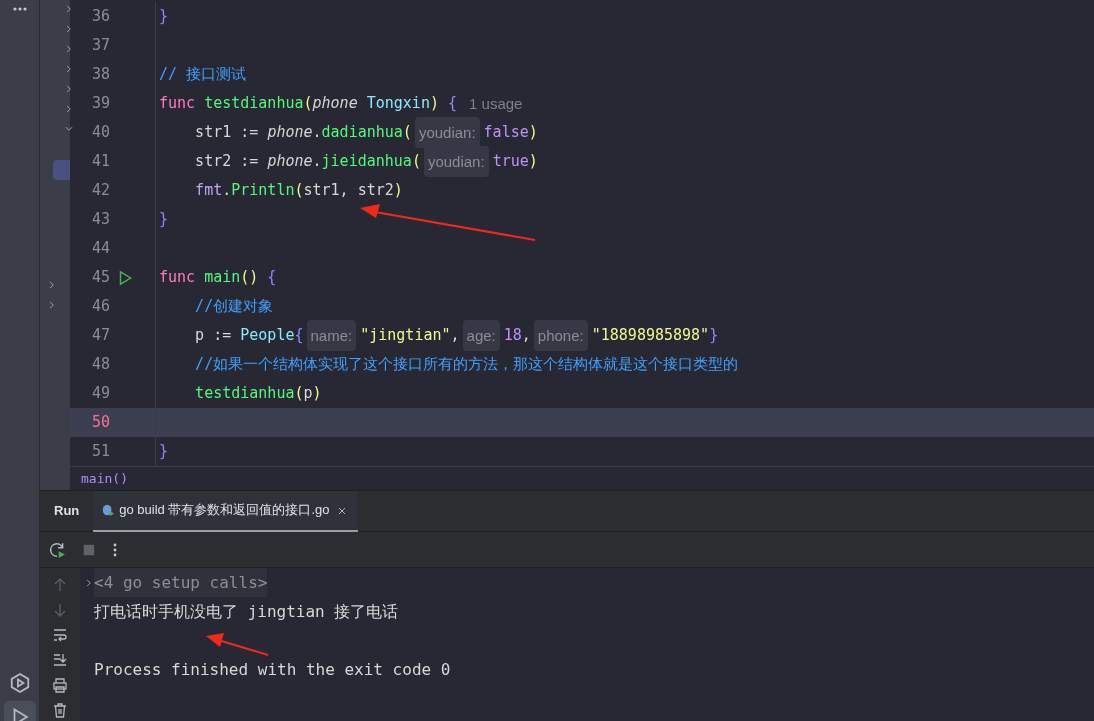 The image size is (1094, 721). I want to click on line-number: 51, so click(100, 451).